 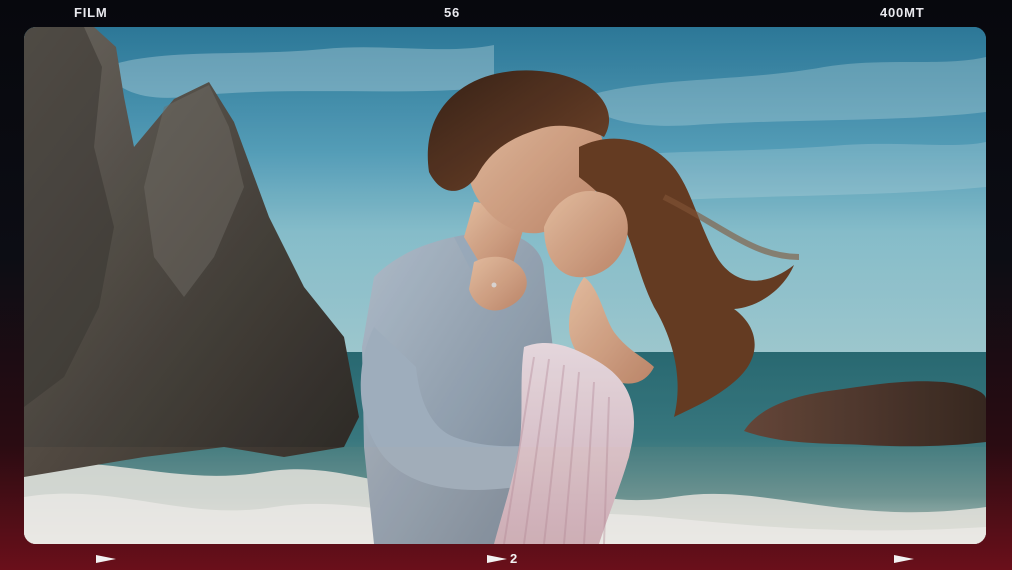 What do you see at coordinates (452, 12) in the screenshot?
I see `frame-counter-label: 56` at bounding box center [452, 12].